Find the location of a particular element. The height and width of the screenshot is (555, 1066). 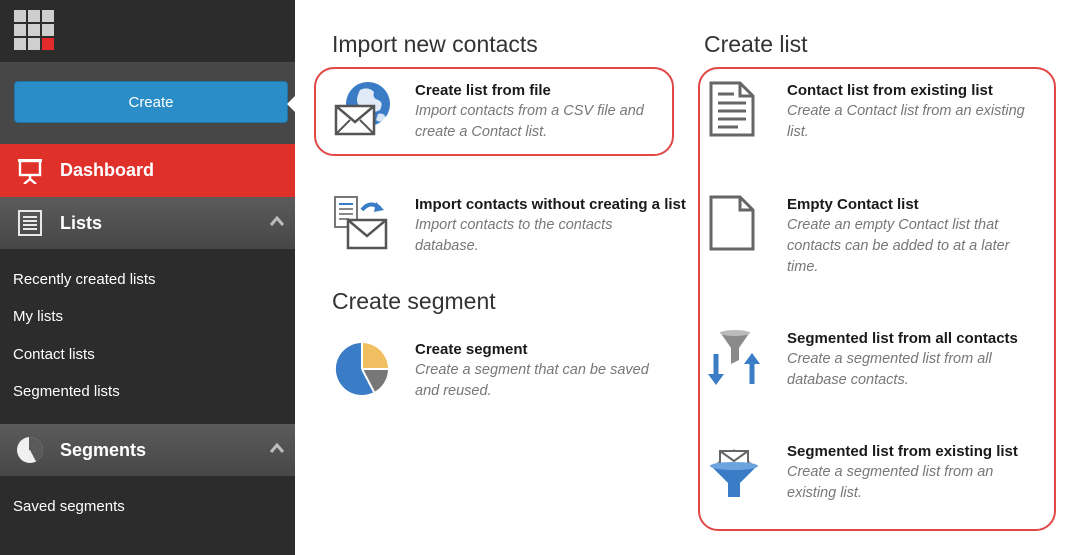

option-title: Empty Contact list is located at coordinates (853, 204).